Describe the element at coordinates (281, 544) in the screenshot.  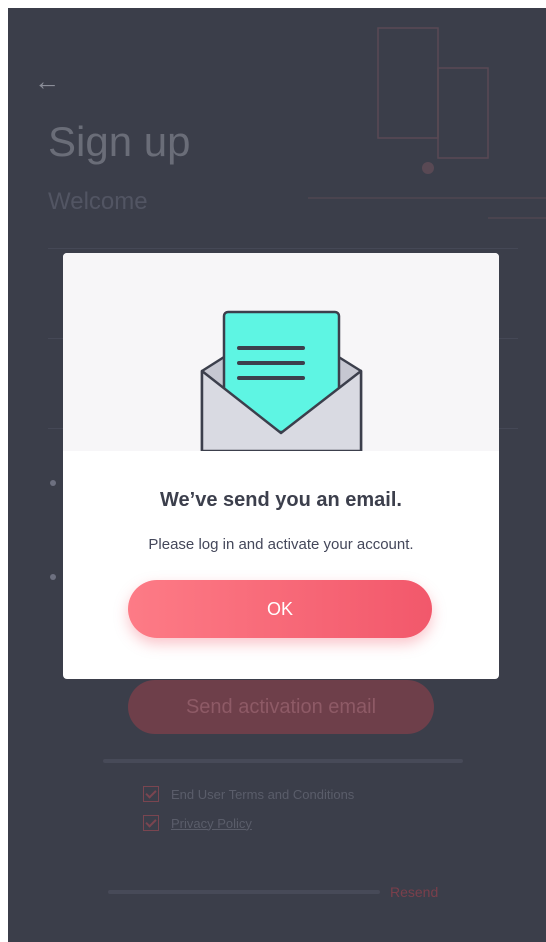
I see `dialog-message: Please log in and activate your account.` at that location.